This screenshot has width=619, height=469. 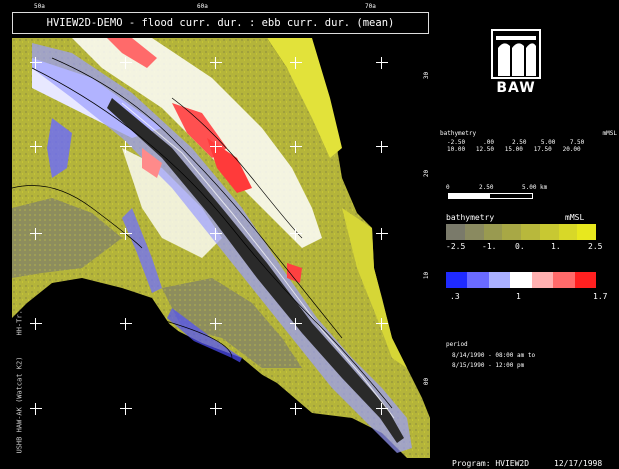 I want to click on bathy-tick-1: -1., so click(x=489, y=246).